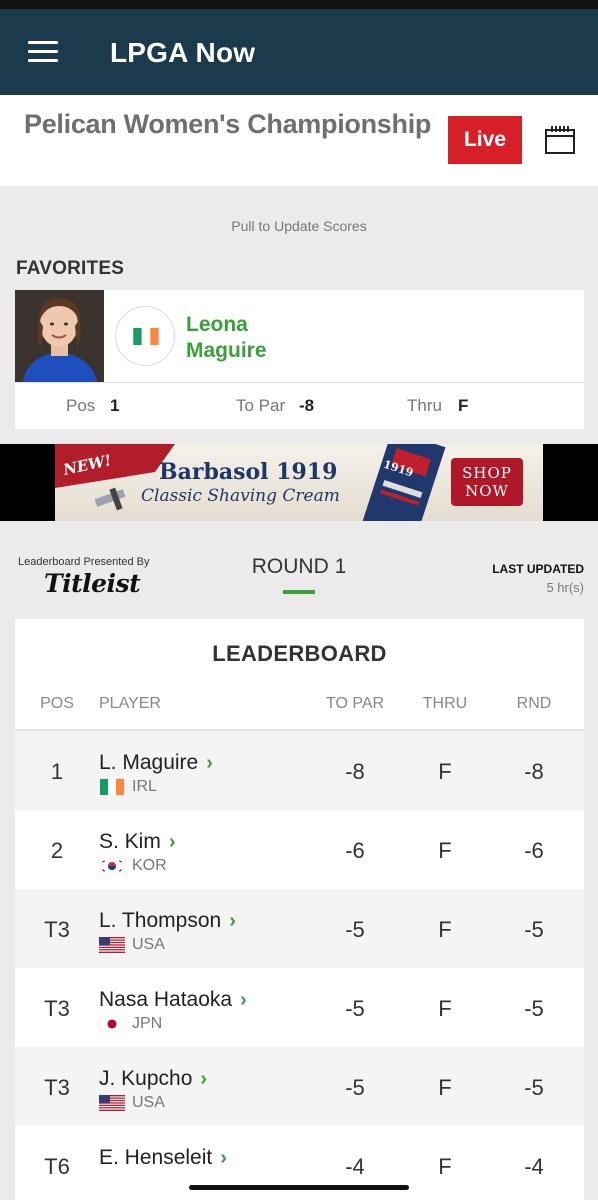 The width and height of the screenshot is (598, 1200). Describe the element at coordinates (355, 703) in the screenshot. I see `col-header-to-par: TO PAR` at that location.